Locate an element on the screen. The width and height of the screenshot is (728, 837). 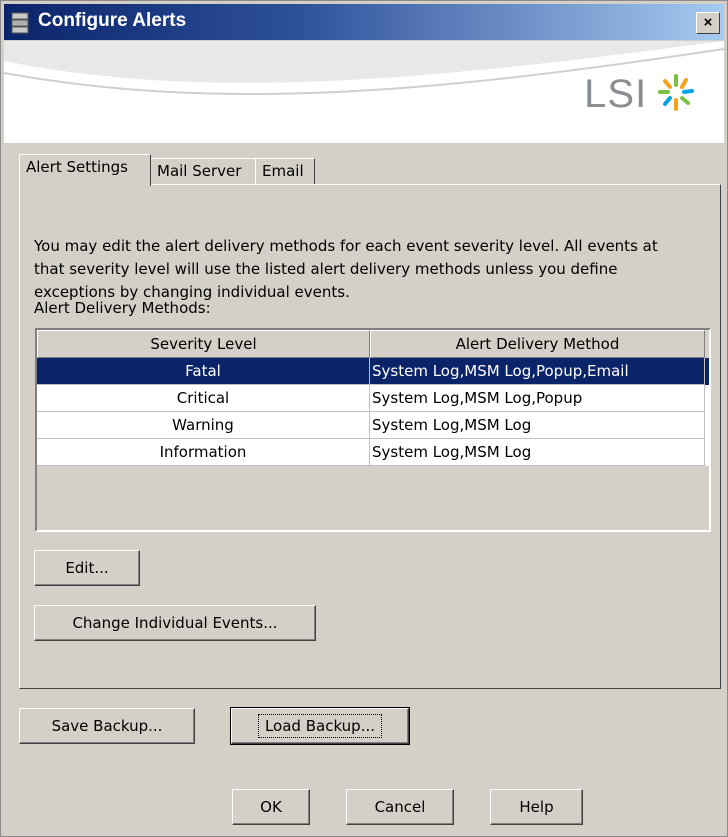
method-cell: System Log,MSM Log,Popup is located at coordinates (537, 398).